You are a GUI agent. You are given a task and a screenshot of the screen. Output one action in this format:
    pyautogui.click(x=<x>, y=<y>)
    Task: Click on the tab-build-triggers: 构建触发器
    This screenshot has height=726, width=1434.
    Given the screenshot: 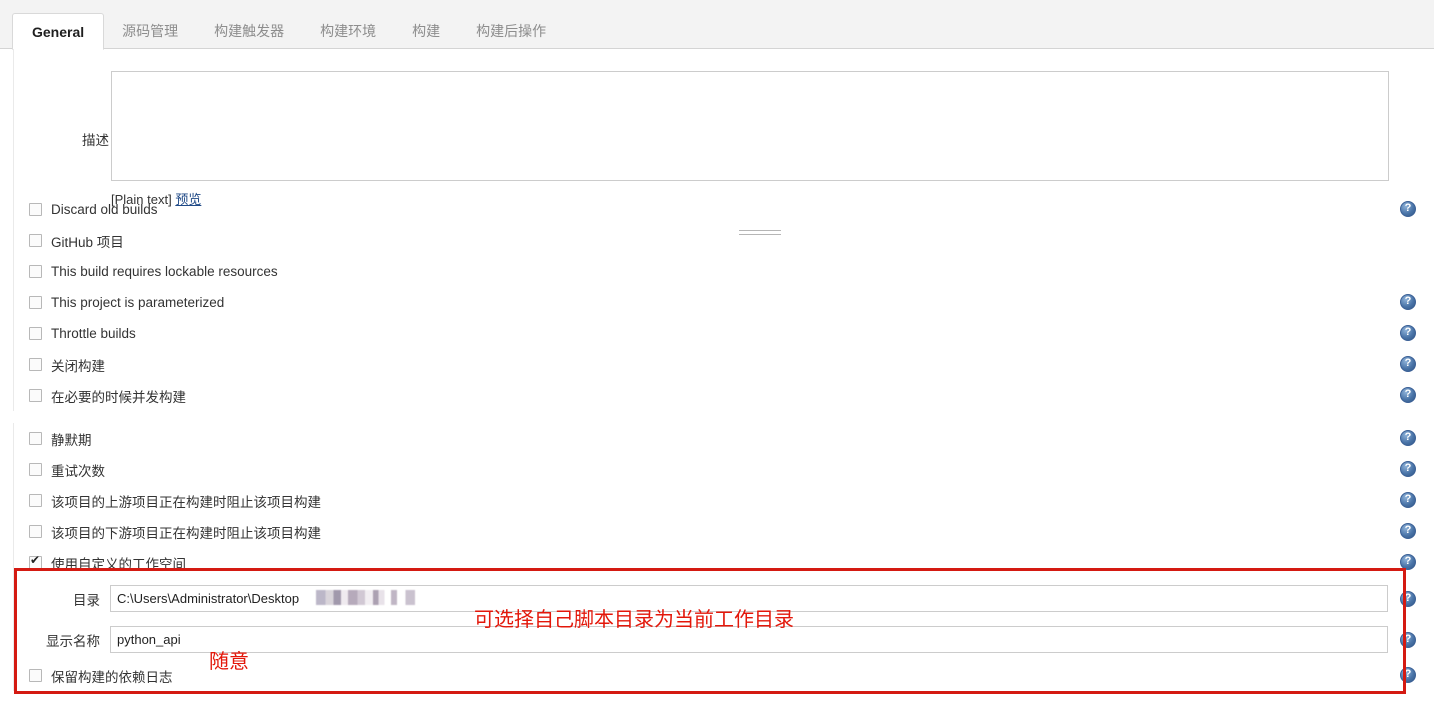 What is the action you would take?
    pyautogui.click(x=249, y=30)
    